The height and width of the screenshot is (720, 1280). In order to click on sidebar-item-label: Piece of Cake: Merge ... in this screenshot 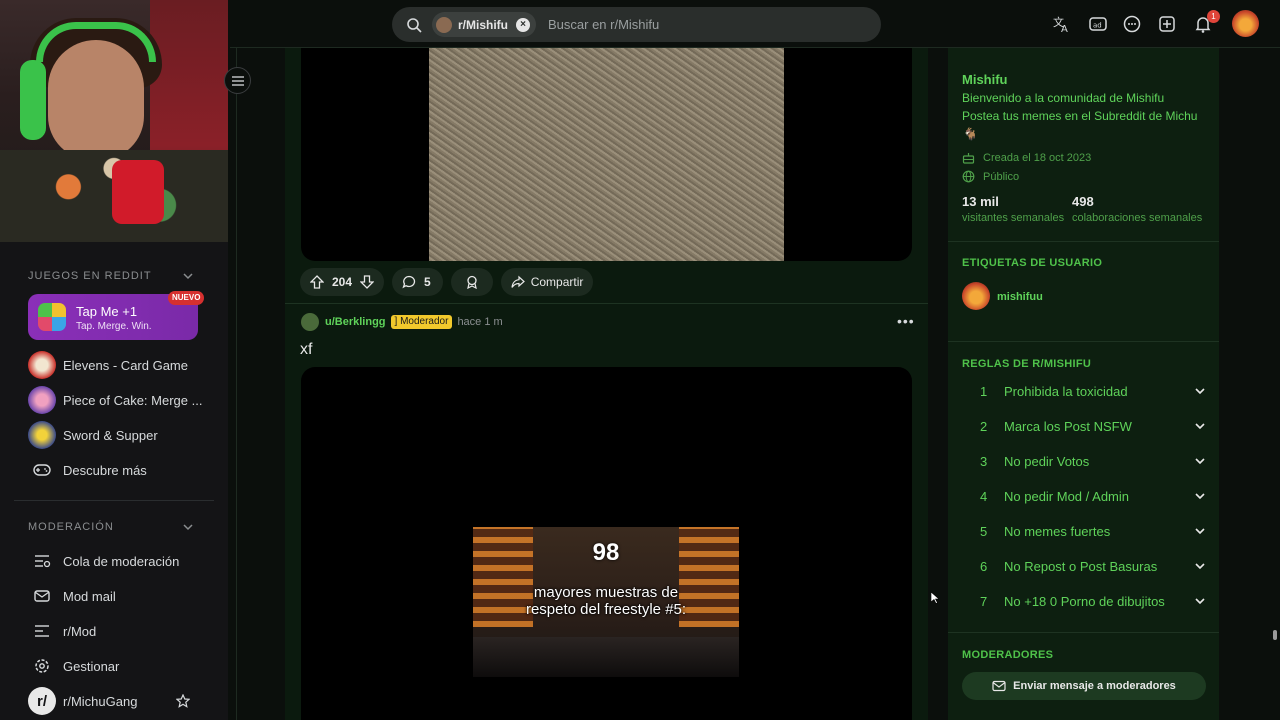, I will do `click(133, 400)`.